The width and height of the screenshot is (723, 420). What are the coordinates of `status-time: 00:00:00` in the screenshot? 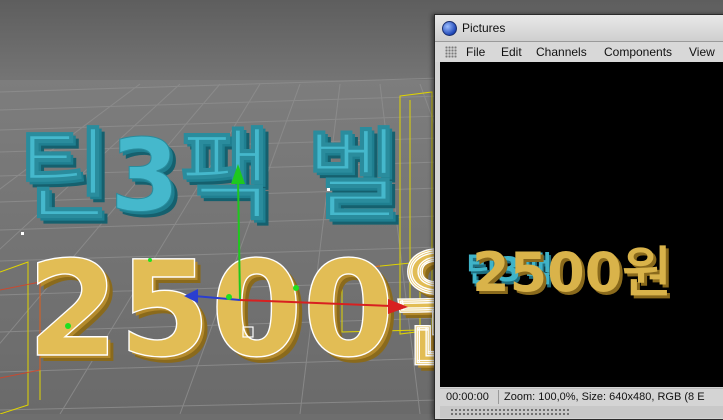 It's located at (467, 397).